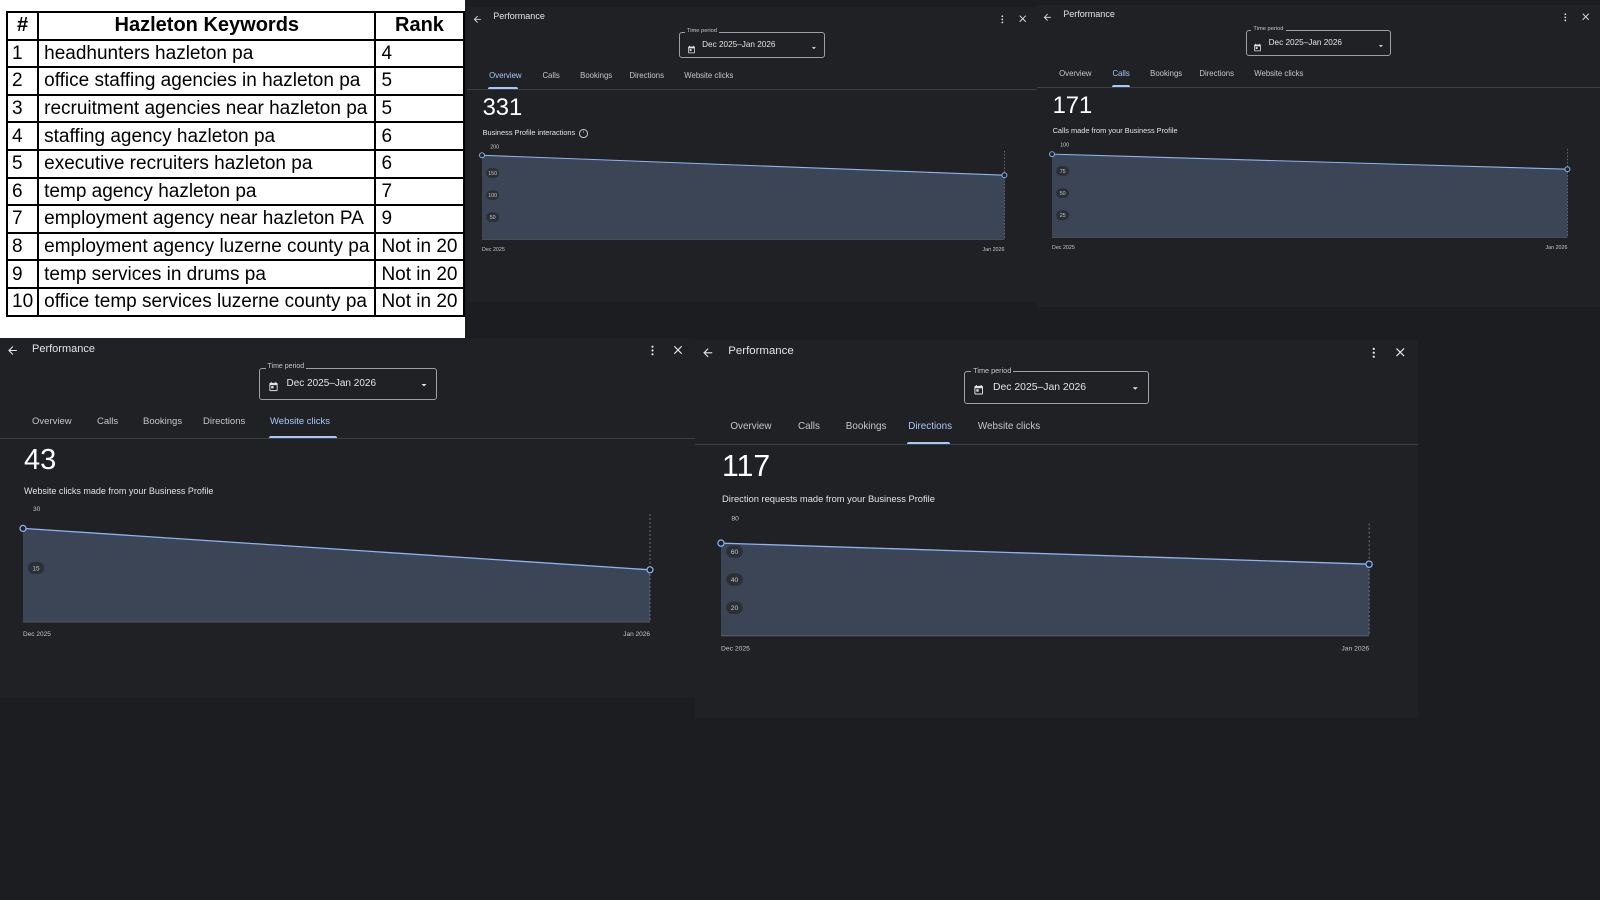 This screenshot has height=900, width=1600. Describe the element at coordinates (40, 460) in the screenshot. I see `metric-total: 43` at that location.